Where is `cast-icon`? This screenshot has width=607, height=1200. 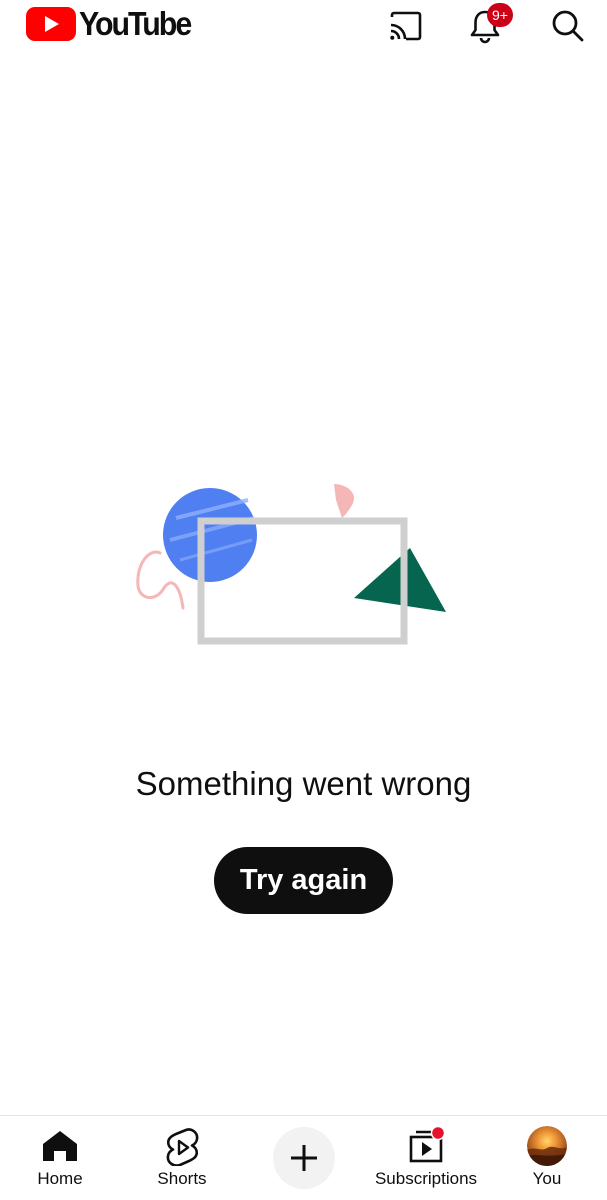
cast-icon is located at coordinates (406, 26).